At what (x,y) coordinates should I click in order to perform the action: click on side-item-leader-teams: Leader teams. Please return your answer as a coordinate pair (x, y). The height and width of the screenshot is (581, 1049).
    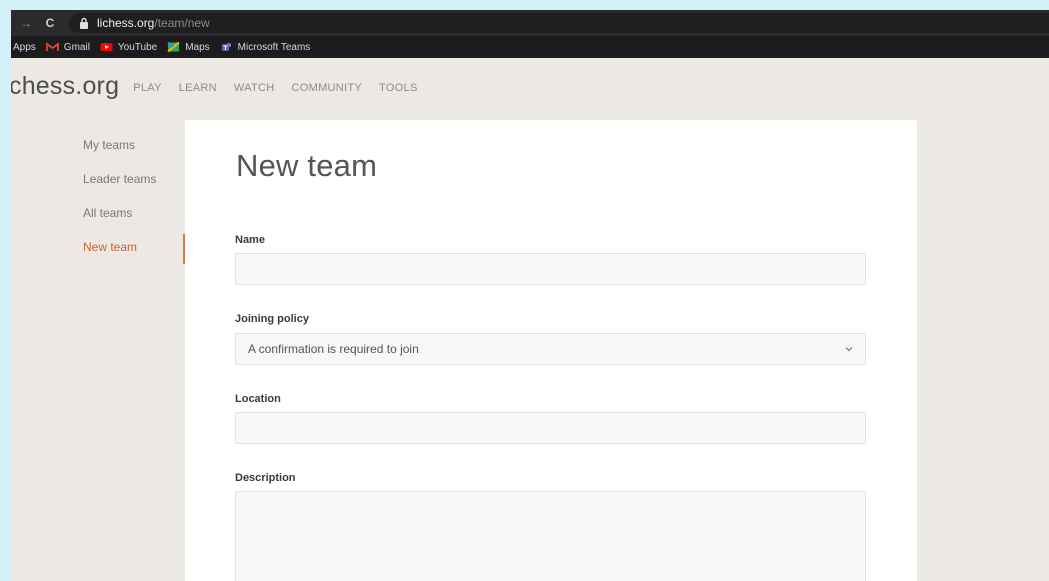
    Looking at the image, I should click on (129, 179).